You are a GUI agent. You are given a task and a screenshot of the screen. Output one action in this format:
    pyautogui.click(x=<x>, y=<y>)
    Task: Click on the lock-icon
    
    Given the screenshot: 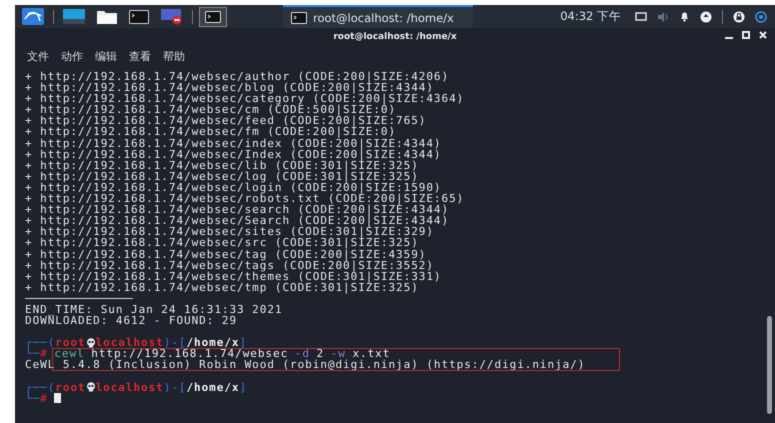 What is the action you would take?
    pyautogui.click(x=739, y=16)
    